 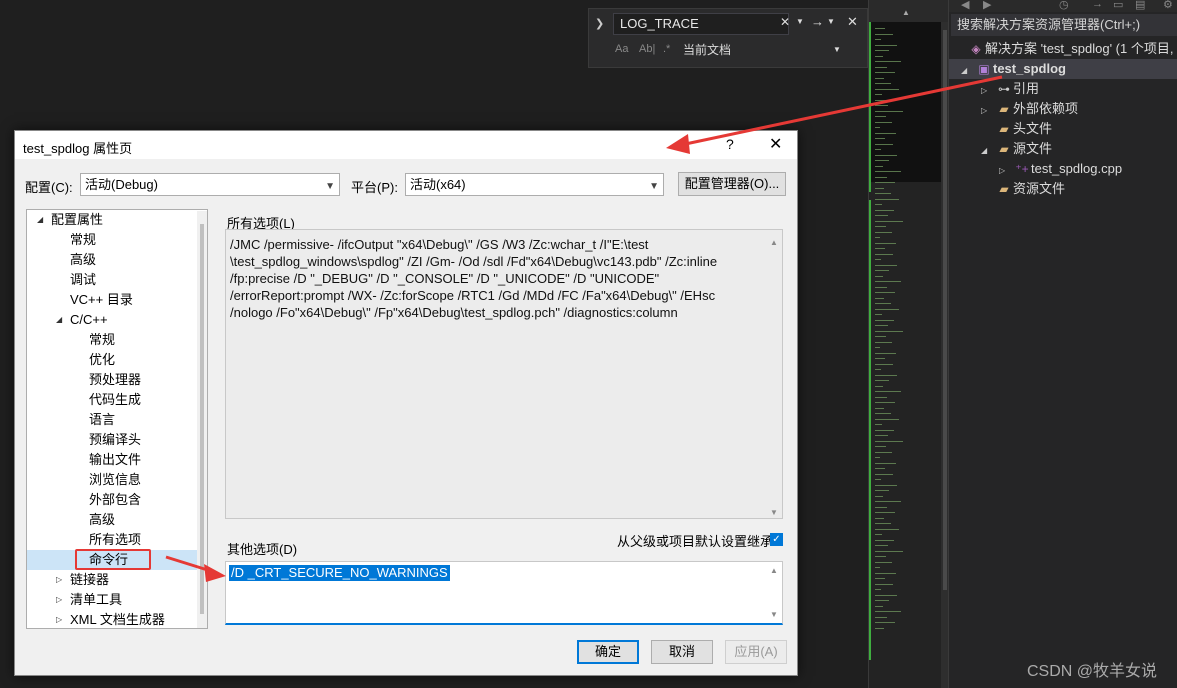 What do you see at coordinates (599, 23) in the screenshot?
I see `find-toggle-replace-icon: ❯` at bounding box center [599, 23].